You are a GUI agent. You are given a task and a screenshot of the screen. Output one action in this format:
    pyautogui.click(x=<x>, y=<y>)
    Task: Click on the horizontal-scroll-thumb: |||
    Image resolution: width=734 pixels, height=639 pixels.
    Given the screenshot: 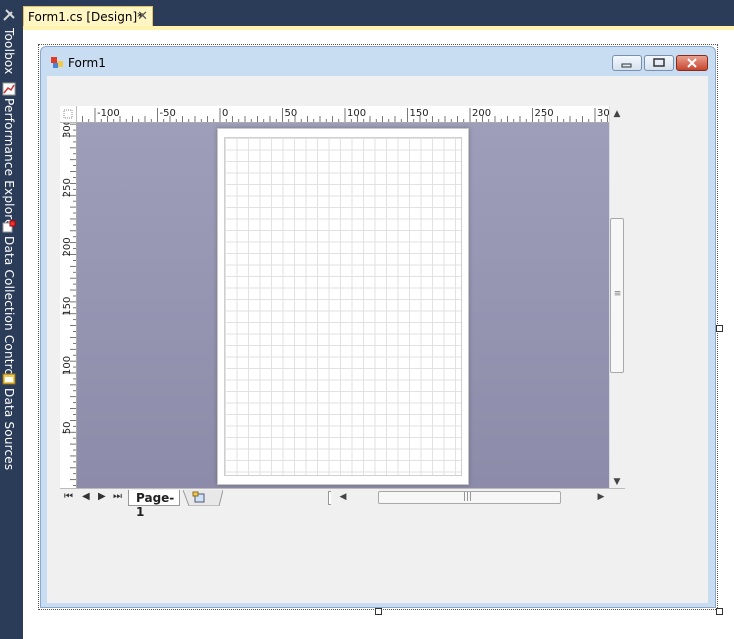 What is the action you would take?
    pyautogui.click(x=469, y=497)
    